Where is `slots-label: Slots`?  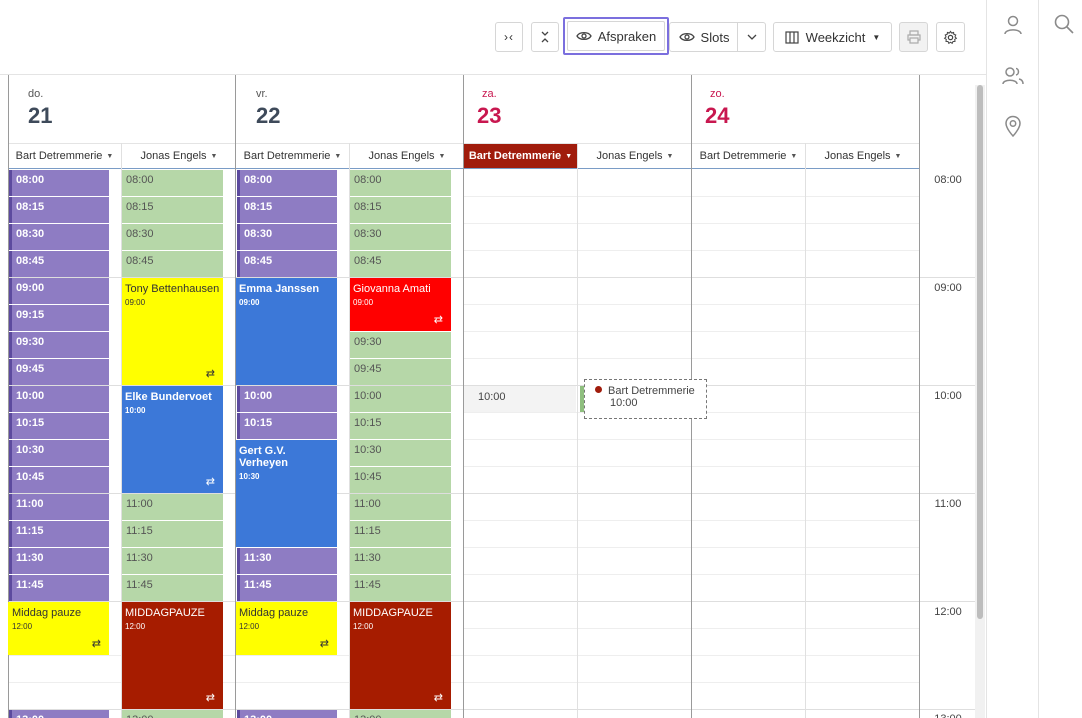 slots-label: Slots is located at coordinates (715, 37).